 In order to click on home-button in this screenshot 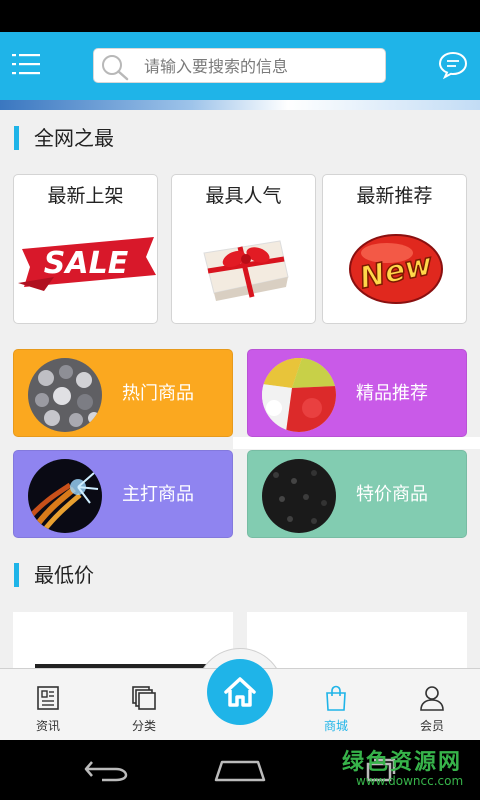, I will do `click(240, 692)`.